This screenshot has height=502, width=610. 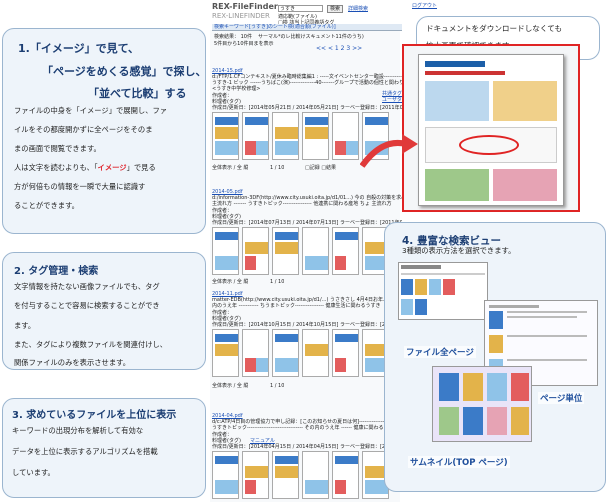 What do you see at coordinates (33, 472) in the screenshot?
I see `panel3-body-3: しています。` at bounding box center [33, 472].